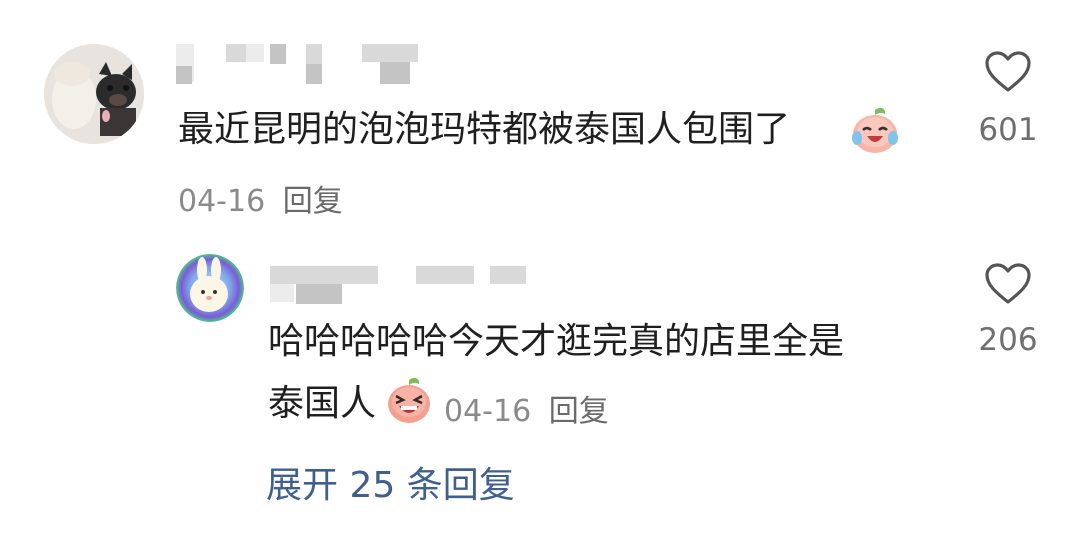  Describe the element at coordinates (556, 341) in the screenshot. I see `reply-text-line1: 哈哈哈哈哈今天才逛完真的店里全是` at that location.